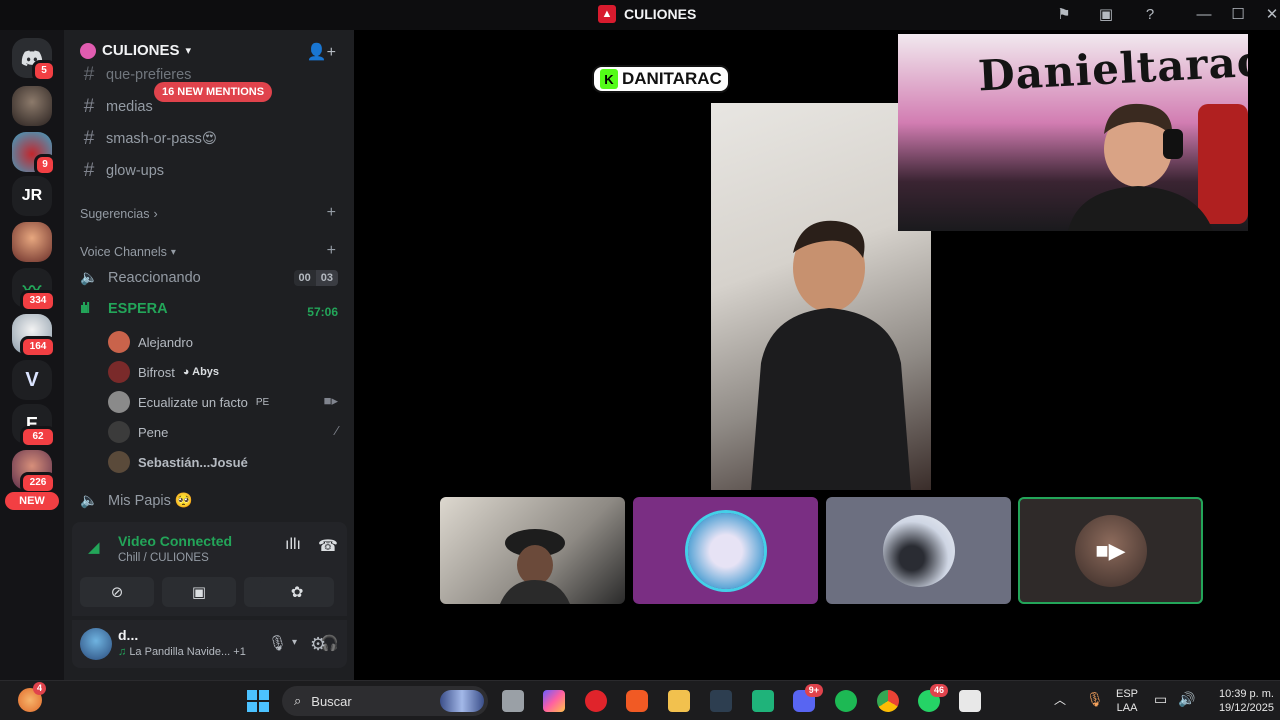  Describe the element at coordinates (315, 278) in the screenshot. I see `voice-user-count: 00 03` at that location.